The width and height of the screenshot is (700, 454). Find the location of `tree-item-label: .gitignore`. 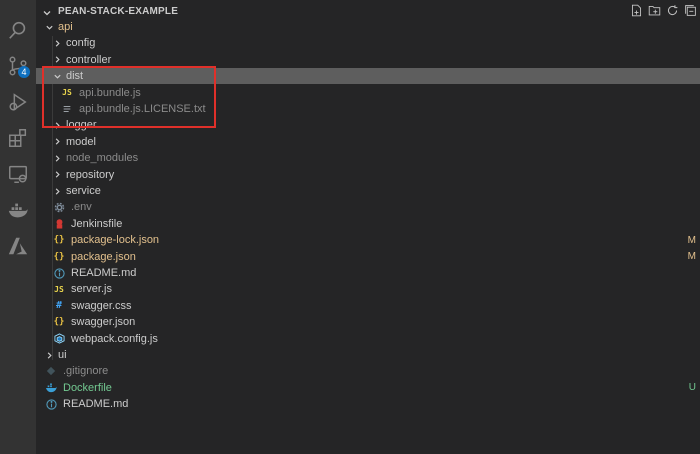

tree-item-label: .gitignore is located at coordinates (86, 371).